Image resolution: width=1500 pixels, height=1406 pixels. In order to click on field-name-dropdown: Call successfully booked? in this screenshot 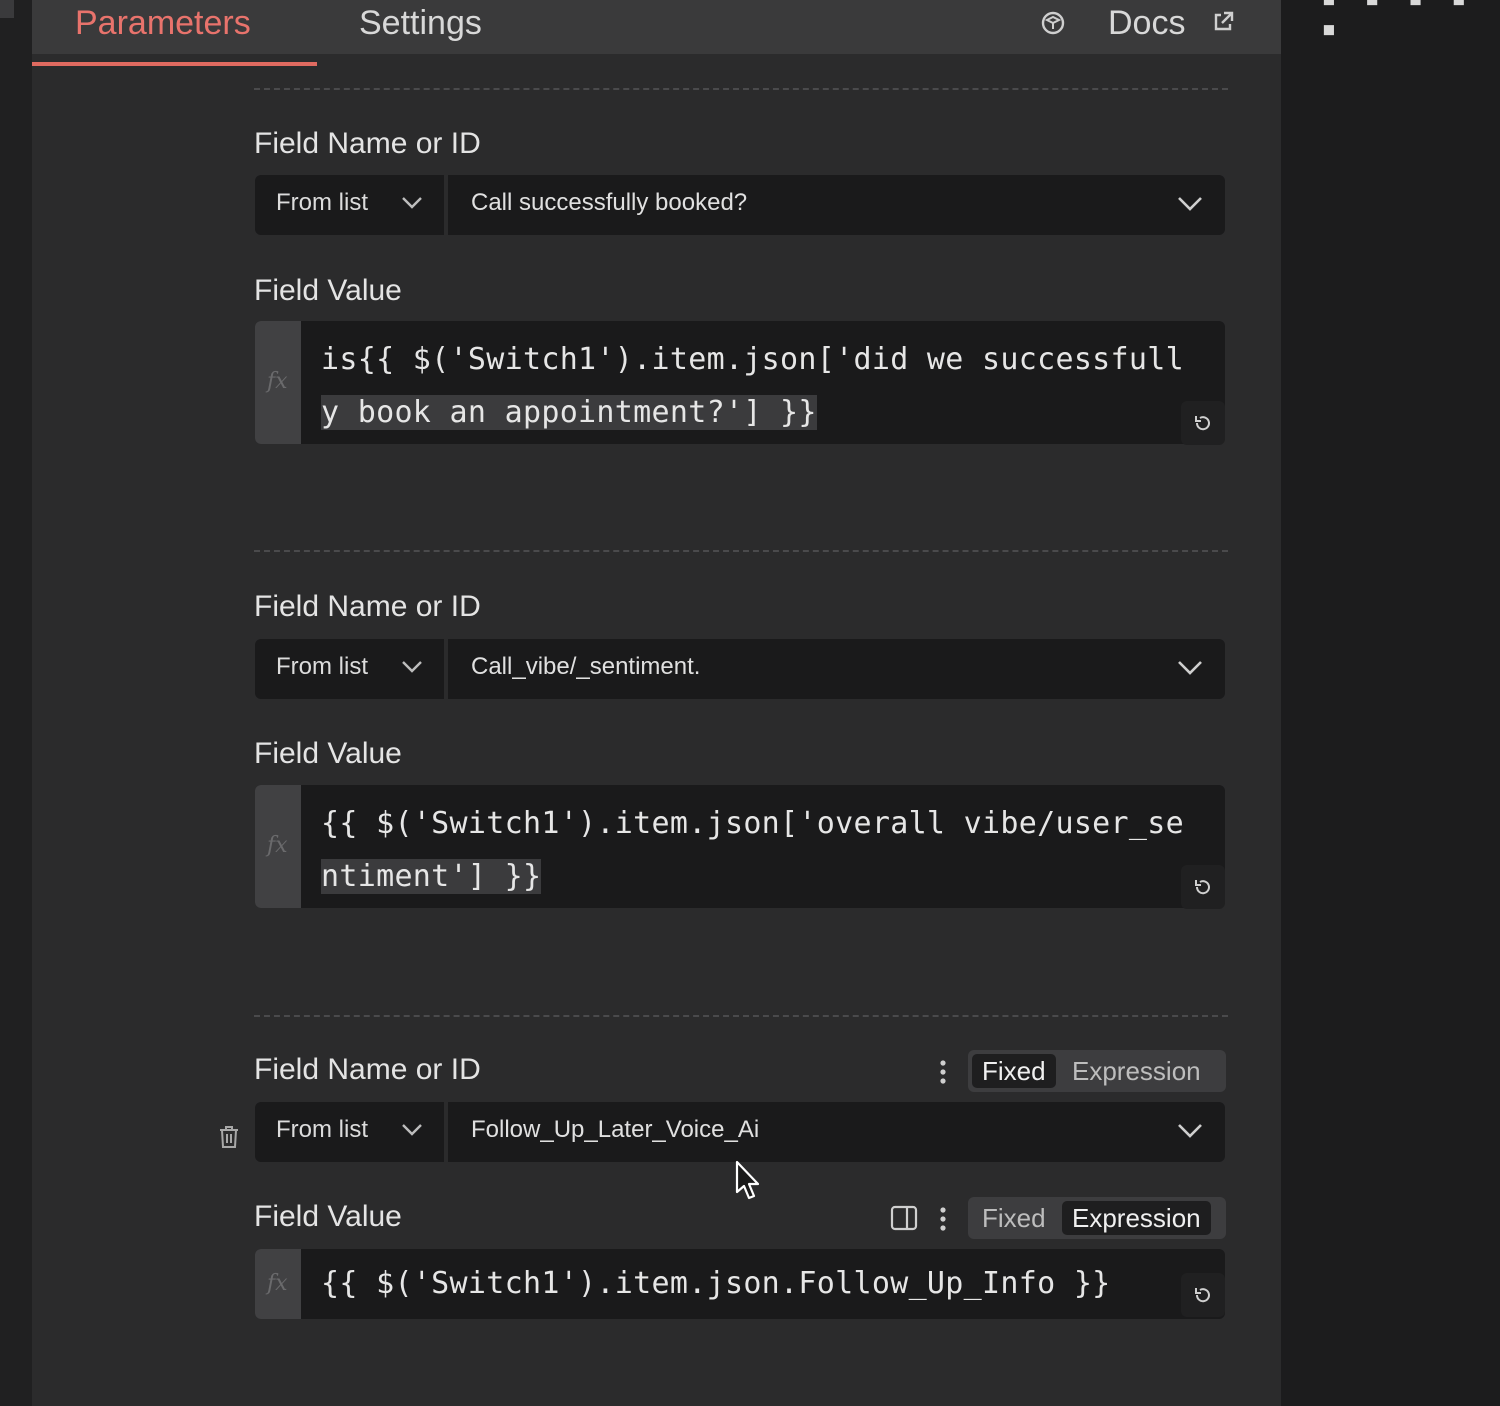, I will do `click(838, 205)`.